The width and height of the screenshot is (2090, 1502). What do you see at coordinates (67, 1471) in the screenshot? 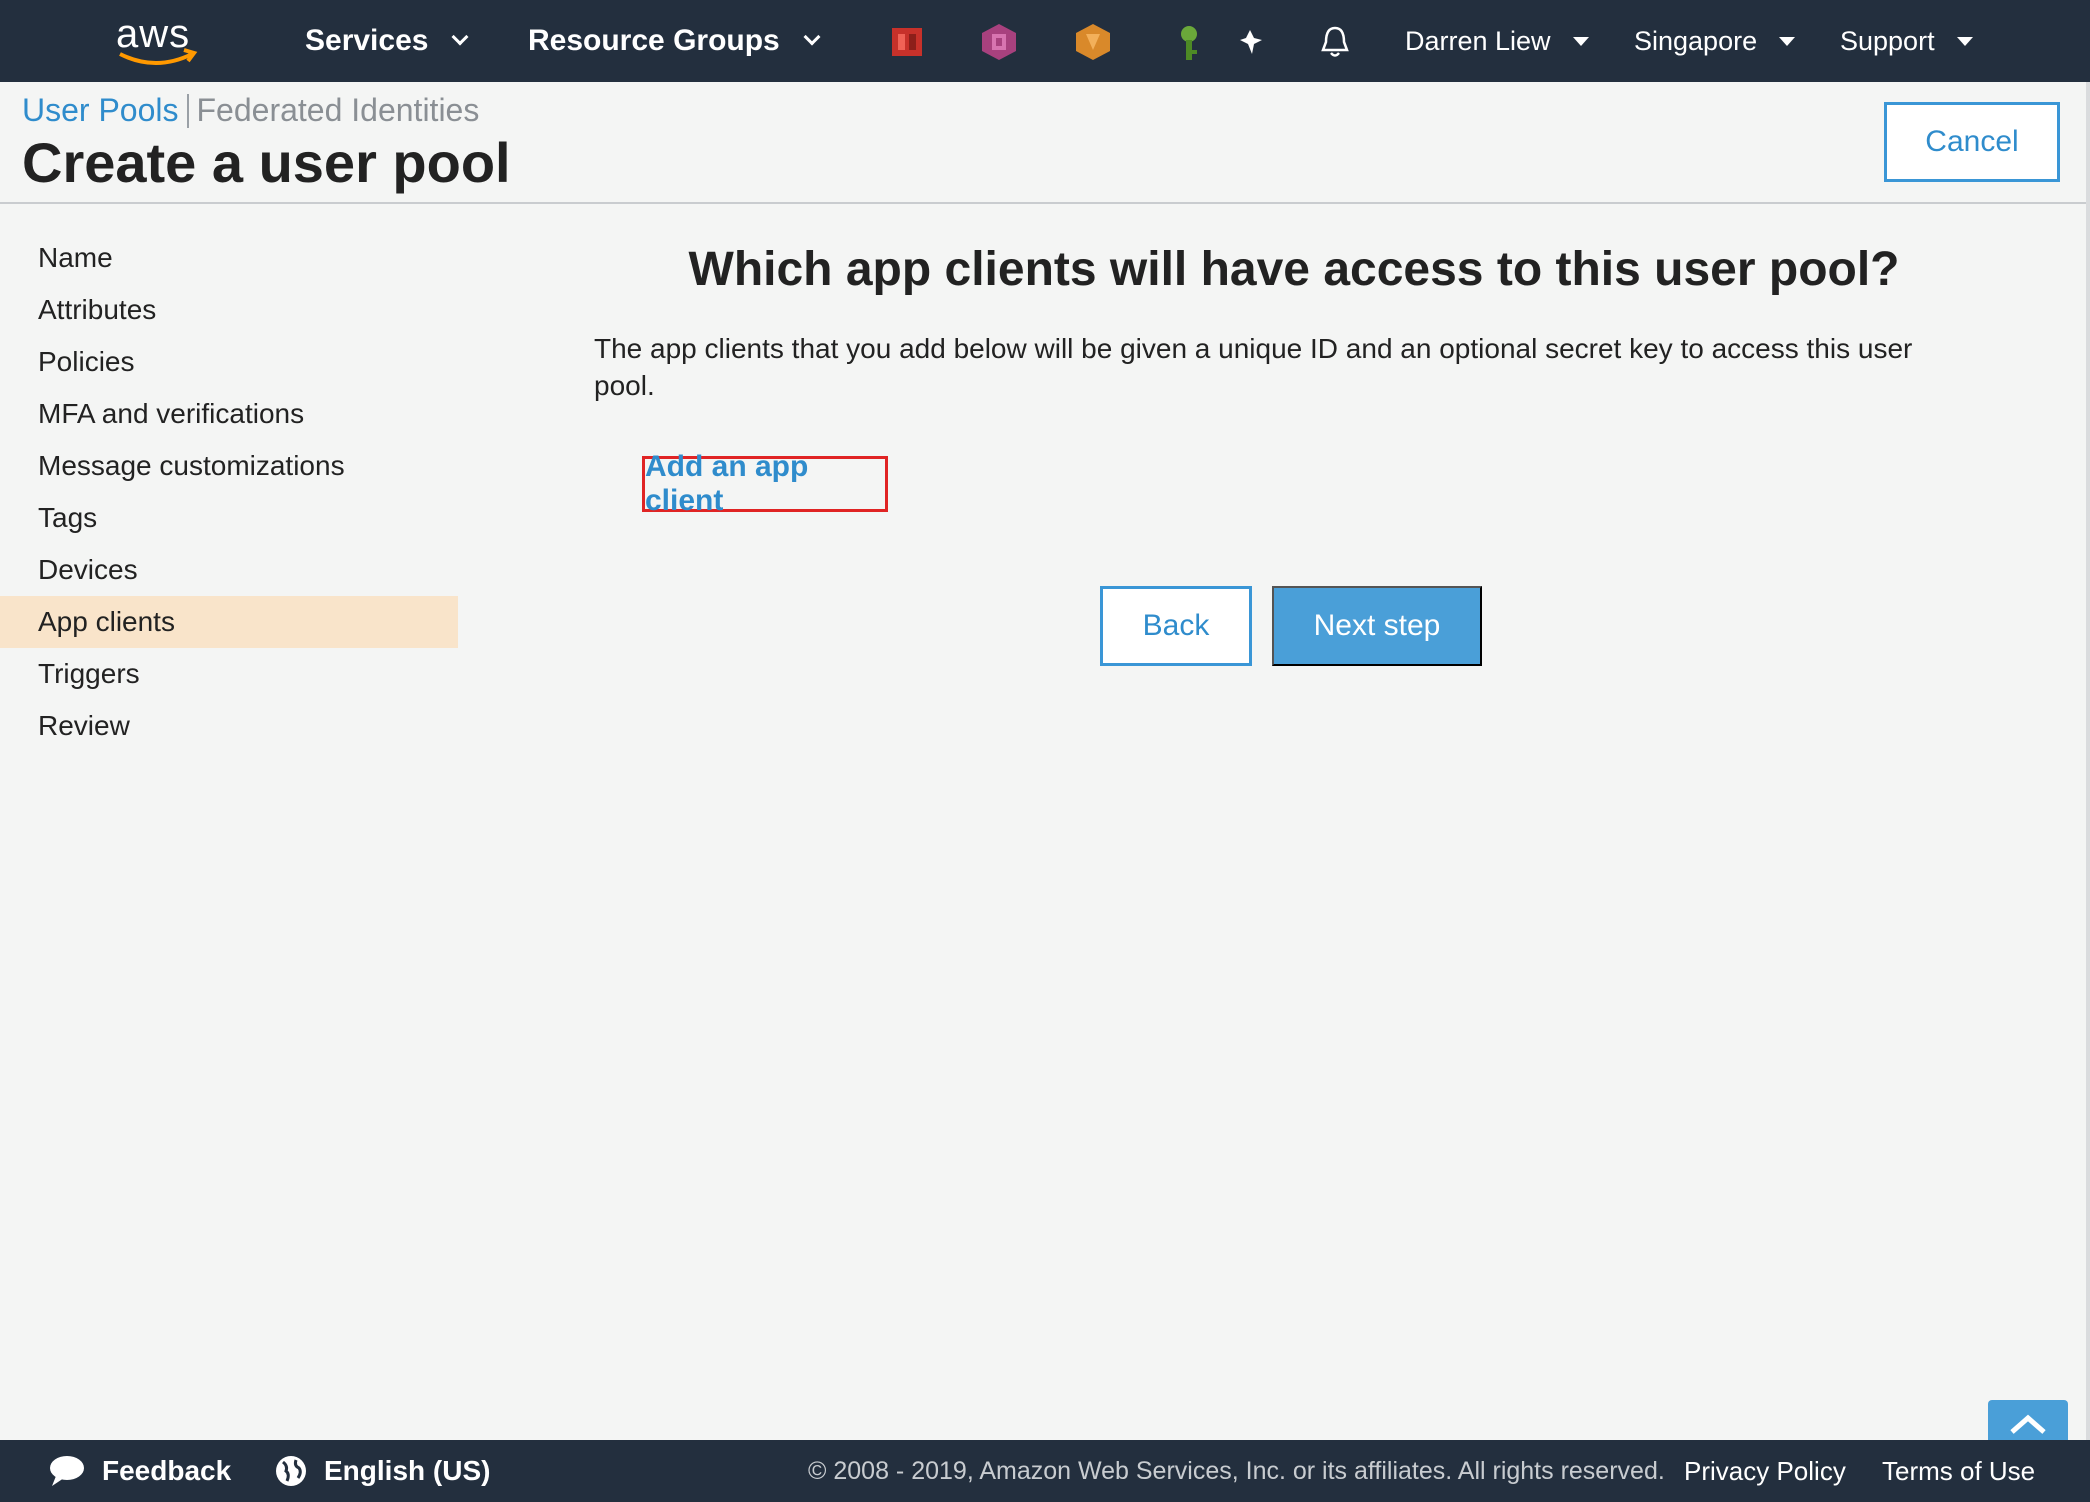
I see `speech-bubble-icon` at bounding box center [67, 1471].